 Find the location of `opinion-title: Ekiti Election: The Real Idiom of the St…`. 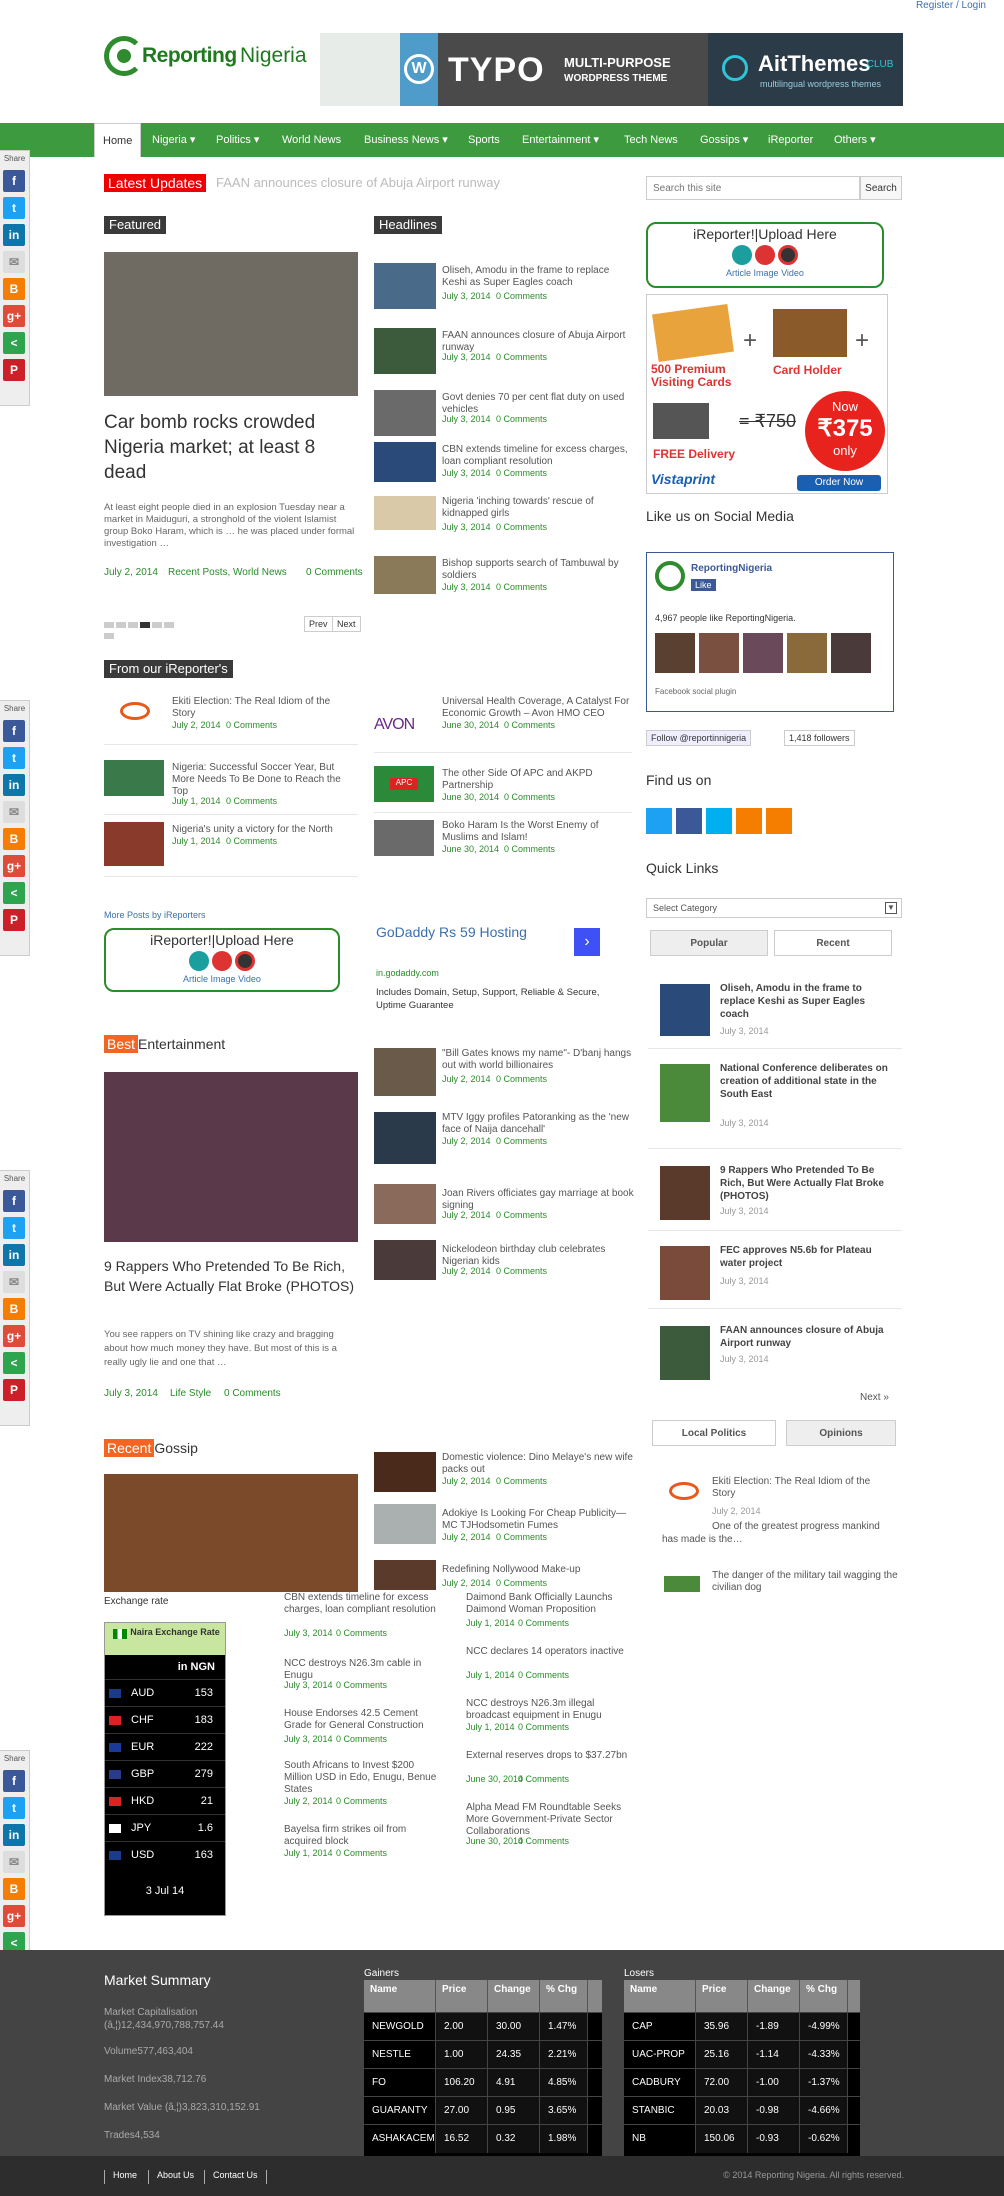

opinion-title: Ekiti Election: The Real Idiom of the St… is located at coordinates (802, 1488).